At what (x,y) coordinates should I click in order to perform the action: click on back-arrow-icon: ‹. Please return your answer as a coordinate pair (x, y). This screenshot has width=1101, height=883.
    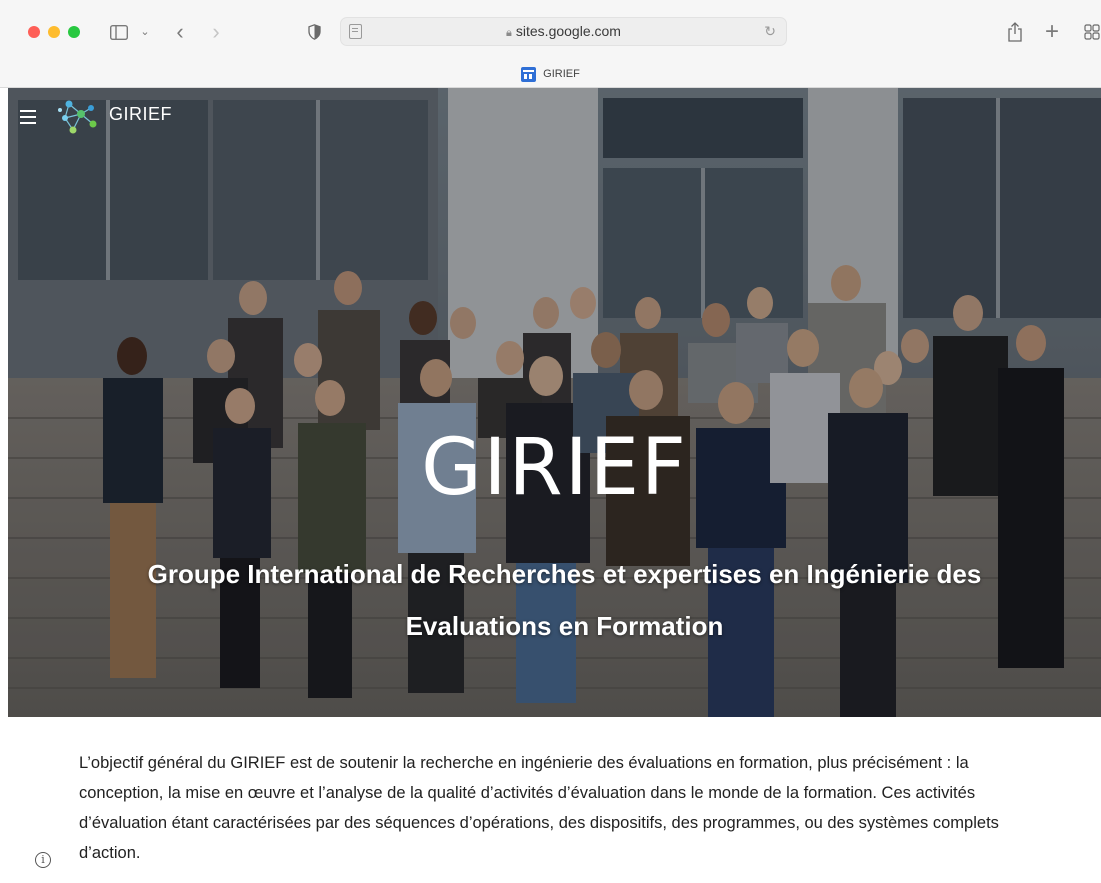
    Looking at the image, I should click on (180, 32).